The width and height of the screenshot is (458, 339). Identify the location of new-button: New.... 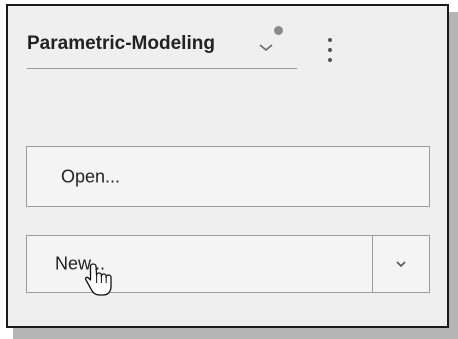
(199, 264).